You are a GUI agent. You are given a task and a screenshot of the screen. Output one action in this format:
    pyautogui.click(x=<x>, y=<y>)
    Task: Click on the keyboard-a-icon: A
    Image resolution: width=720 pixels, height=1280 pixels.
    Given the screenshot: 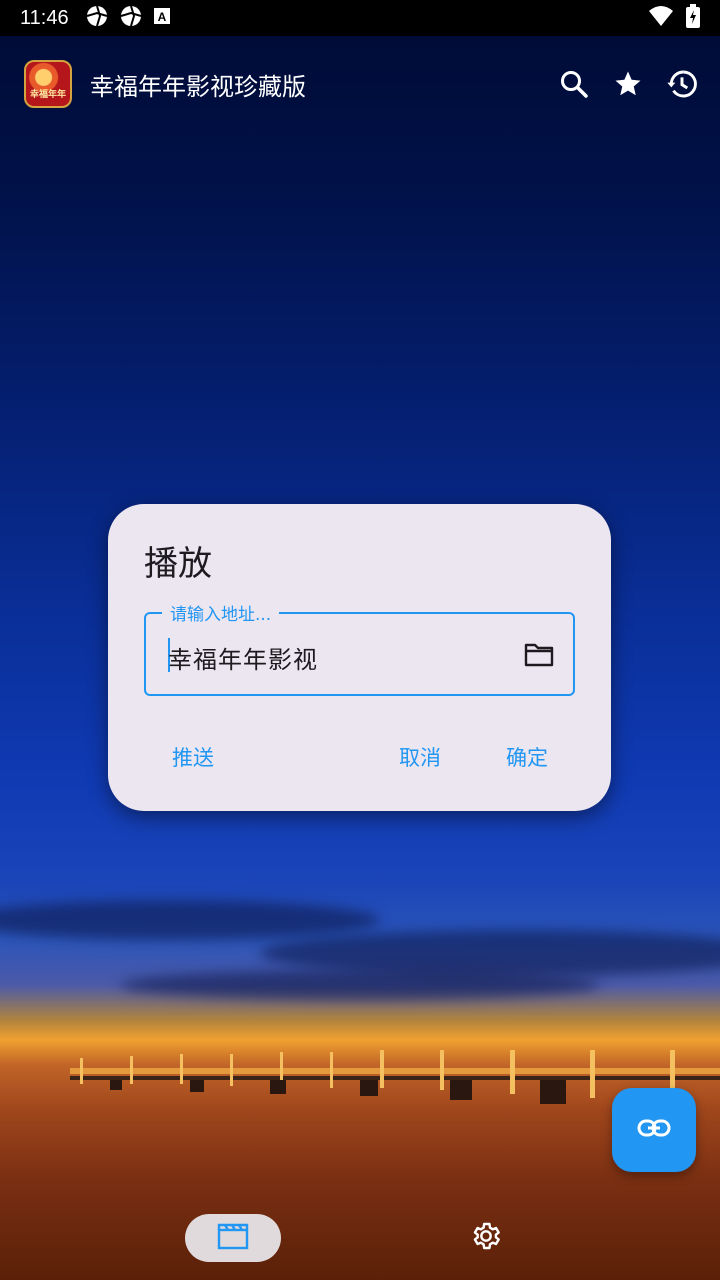 What is the action you would take?
    pyautogui.click(x=162, y=18)
    